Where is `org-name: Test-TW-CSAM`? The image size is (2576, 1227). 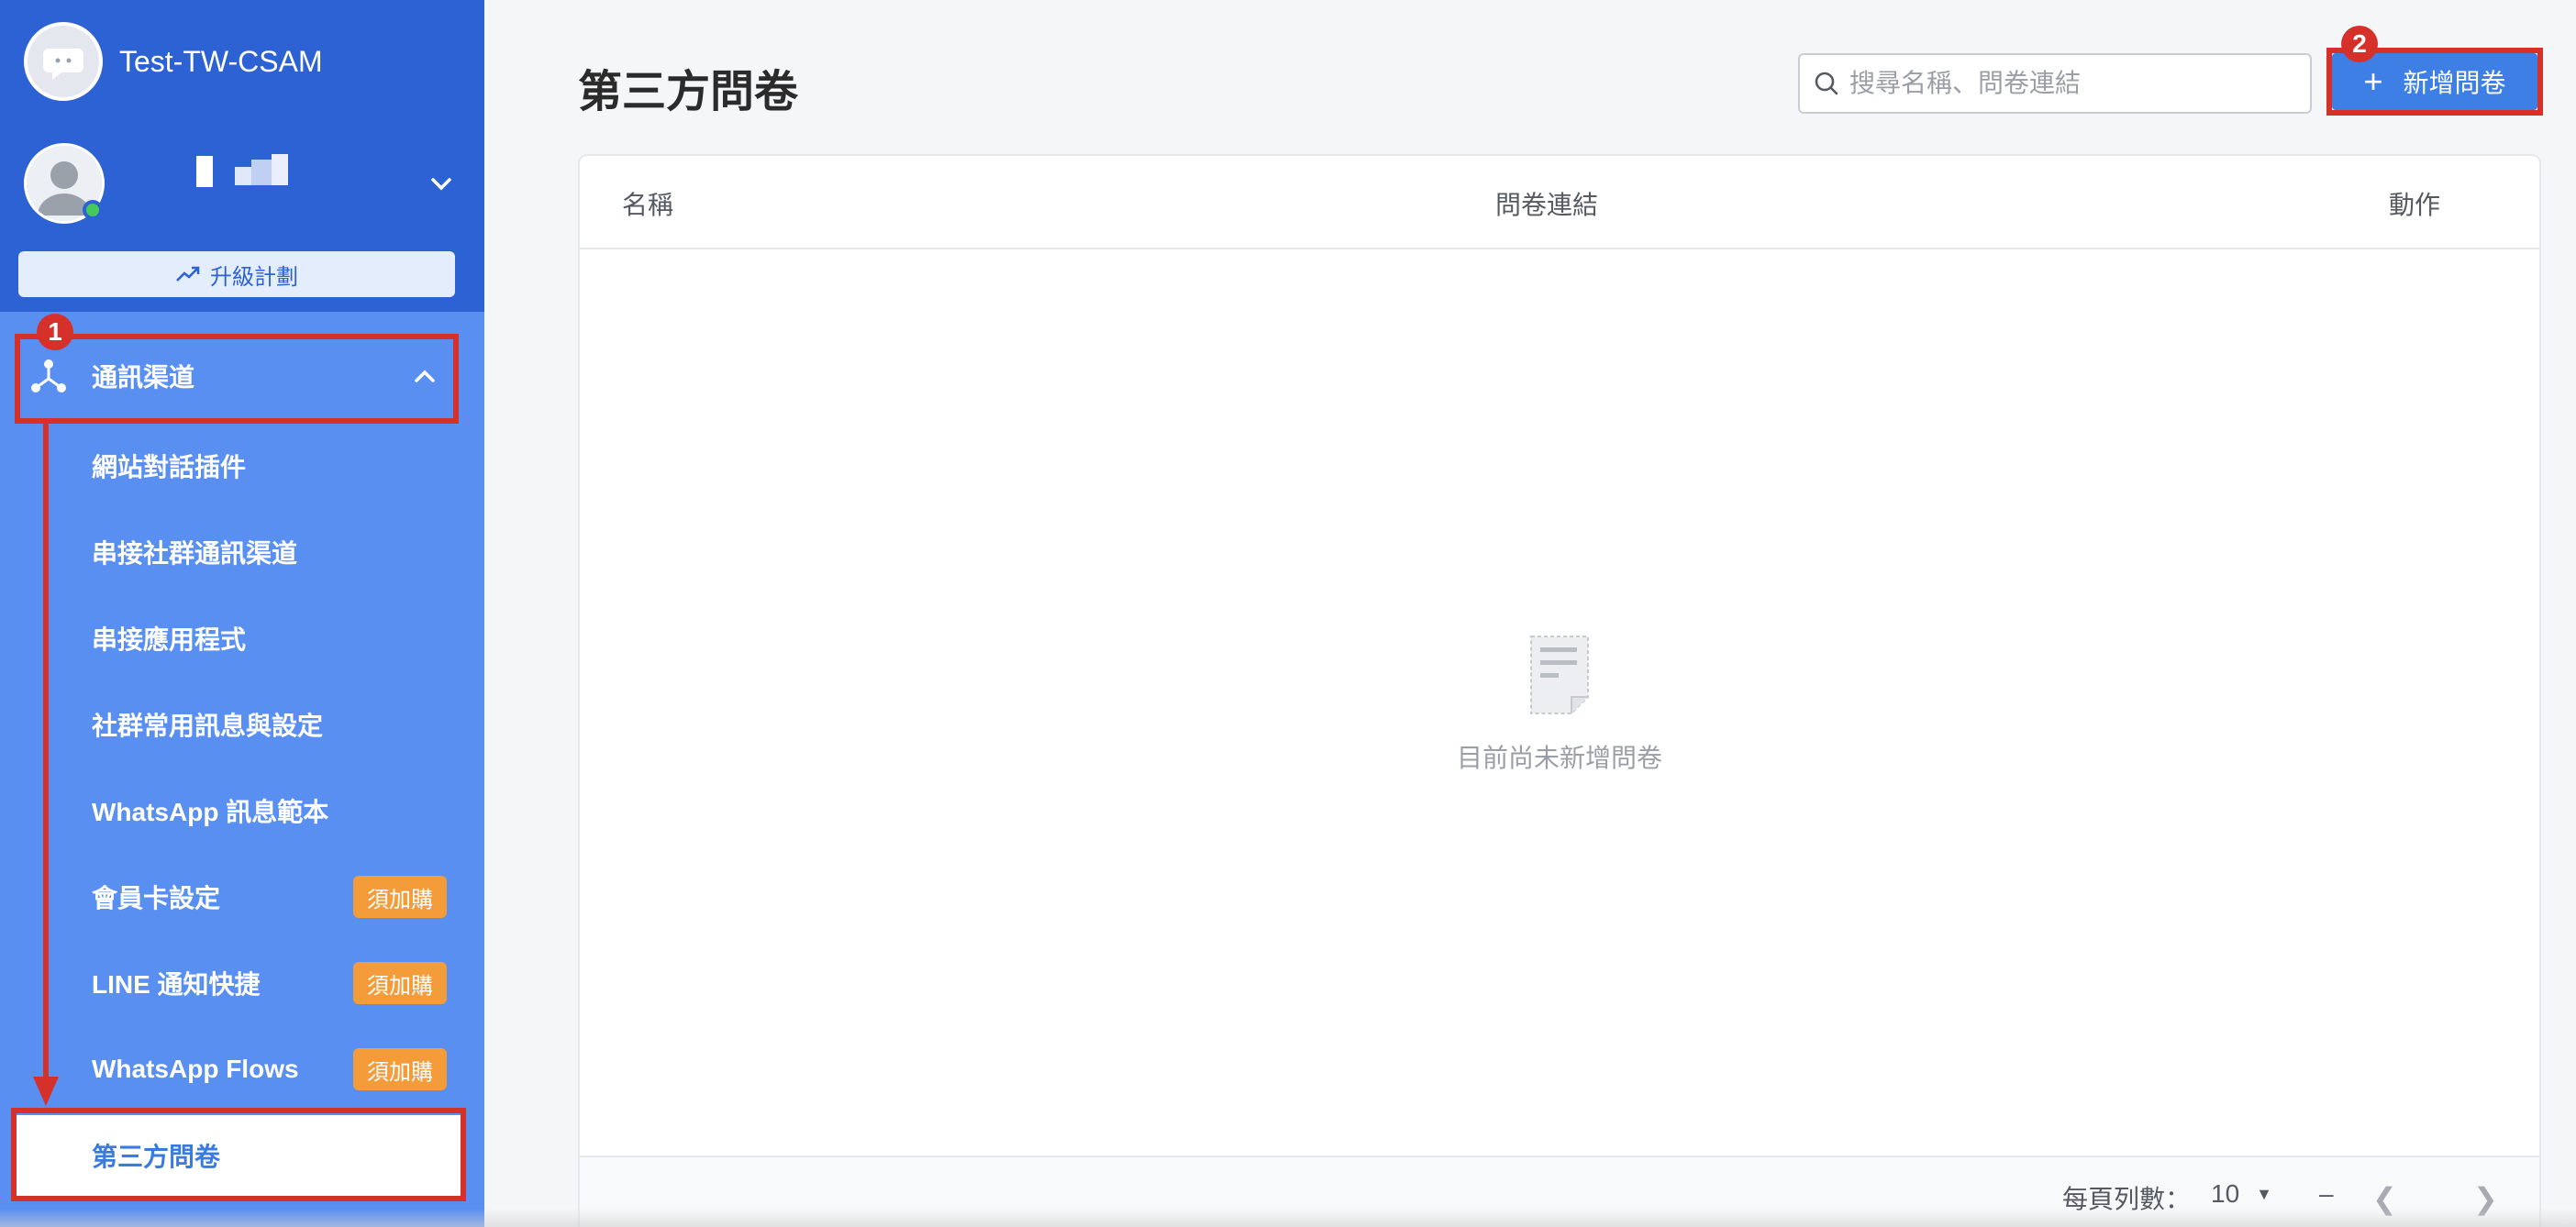
org-name: Test-TW-CSAM is located at coordinates (221, 61).